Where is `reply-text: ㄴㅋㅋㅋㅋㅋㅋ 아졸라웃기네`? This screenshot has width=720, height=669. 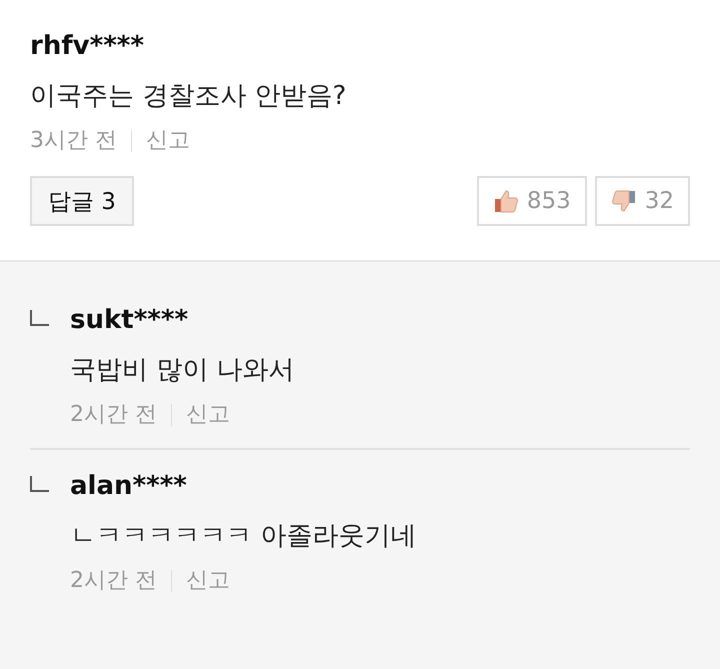 reply-text: ㄴㅋㅋㅋㅋㅋㅋ 아졸라웃기네 is located at coordinates (243, 536).